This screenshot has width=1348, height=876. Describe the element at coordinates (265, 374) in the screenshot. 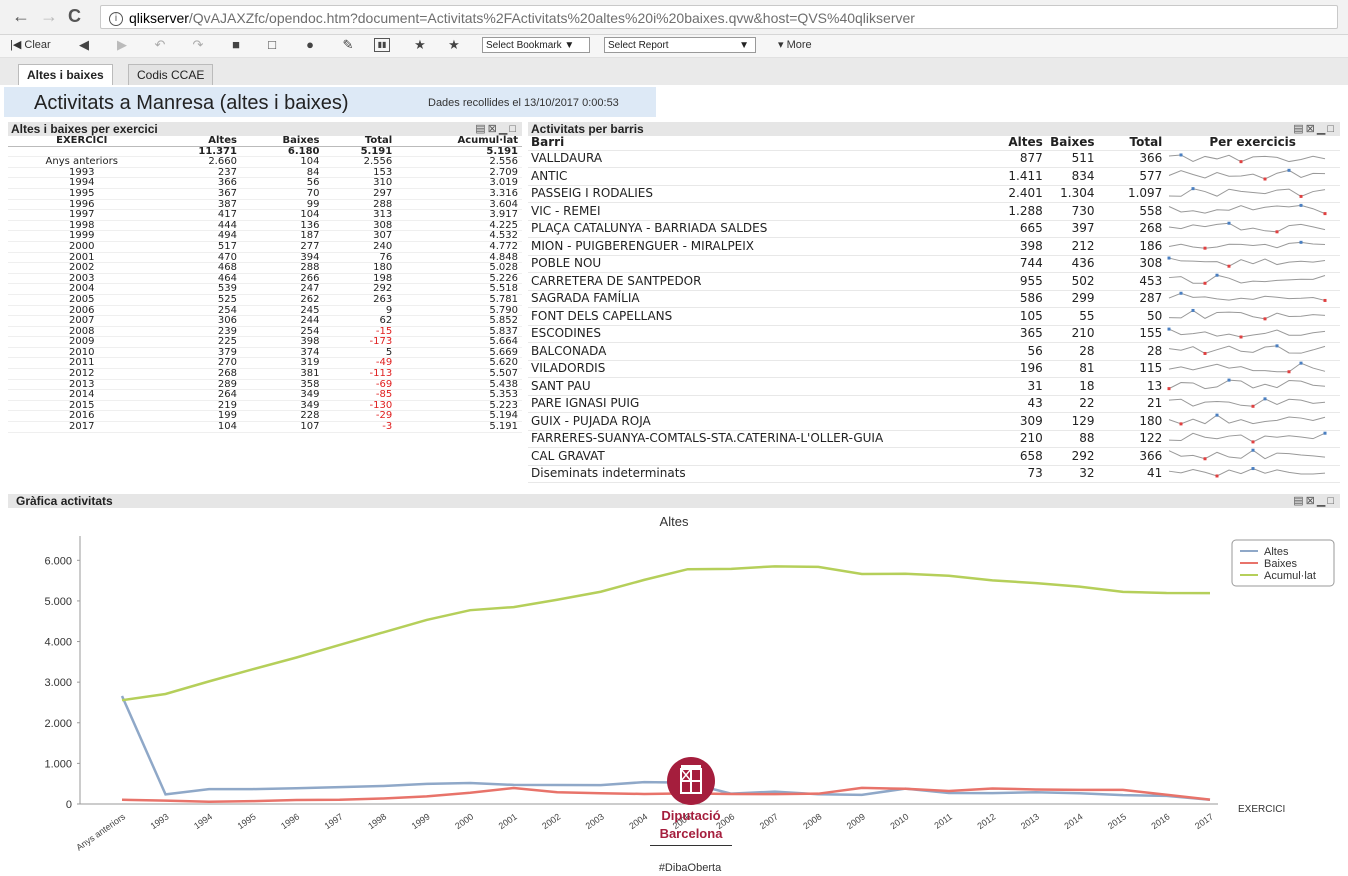

I see `table-row: 2012 268 381 -113 5.507` at that location.